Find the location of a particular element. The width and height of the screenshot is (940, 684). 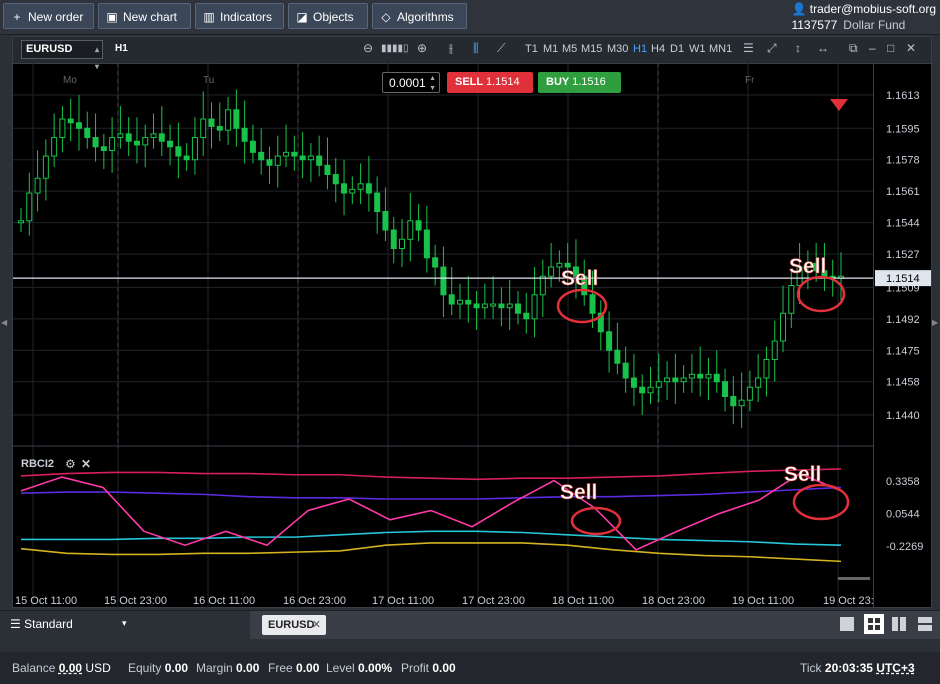

layout-rows-icon is located at coordinates (925, 624).